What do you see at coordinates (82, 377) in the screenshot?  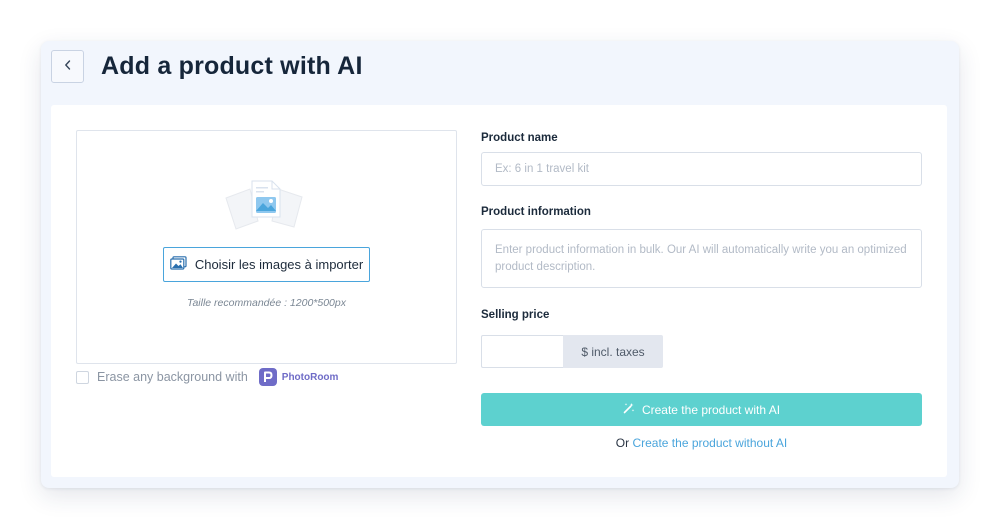 I see `erase-background-checkbox` at bounding box center [82, 377].